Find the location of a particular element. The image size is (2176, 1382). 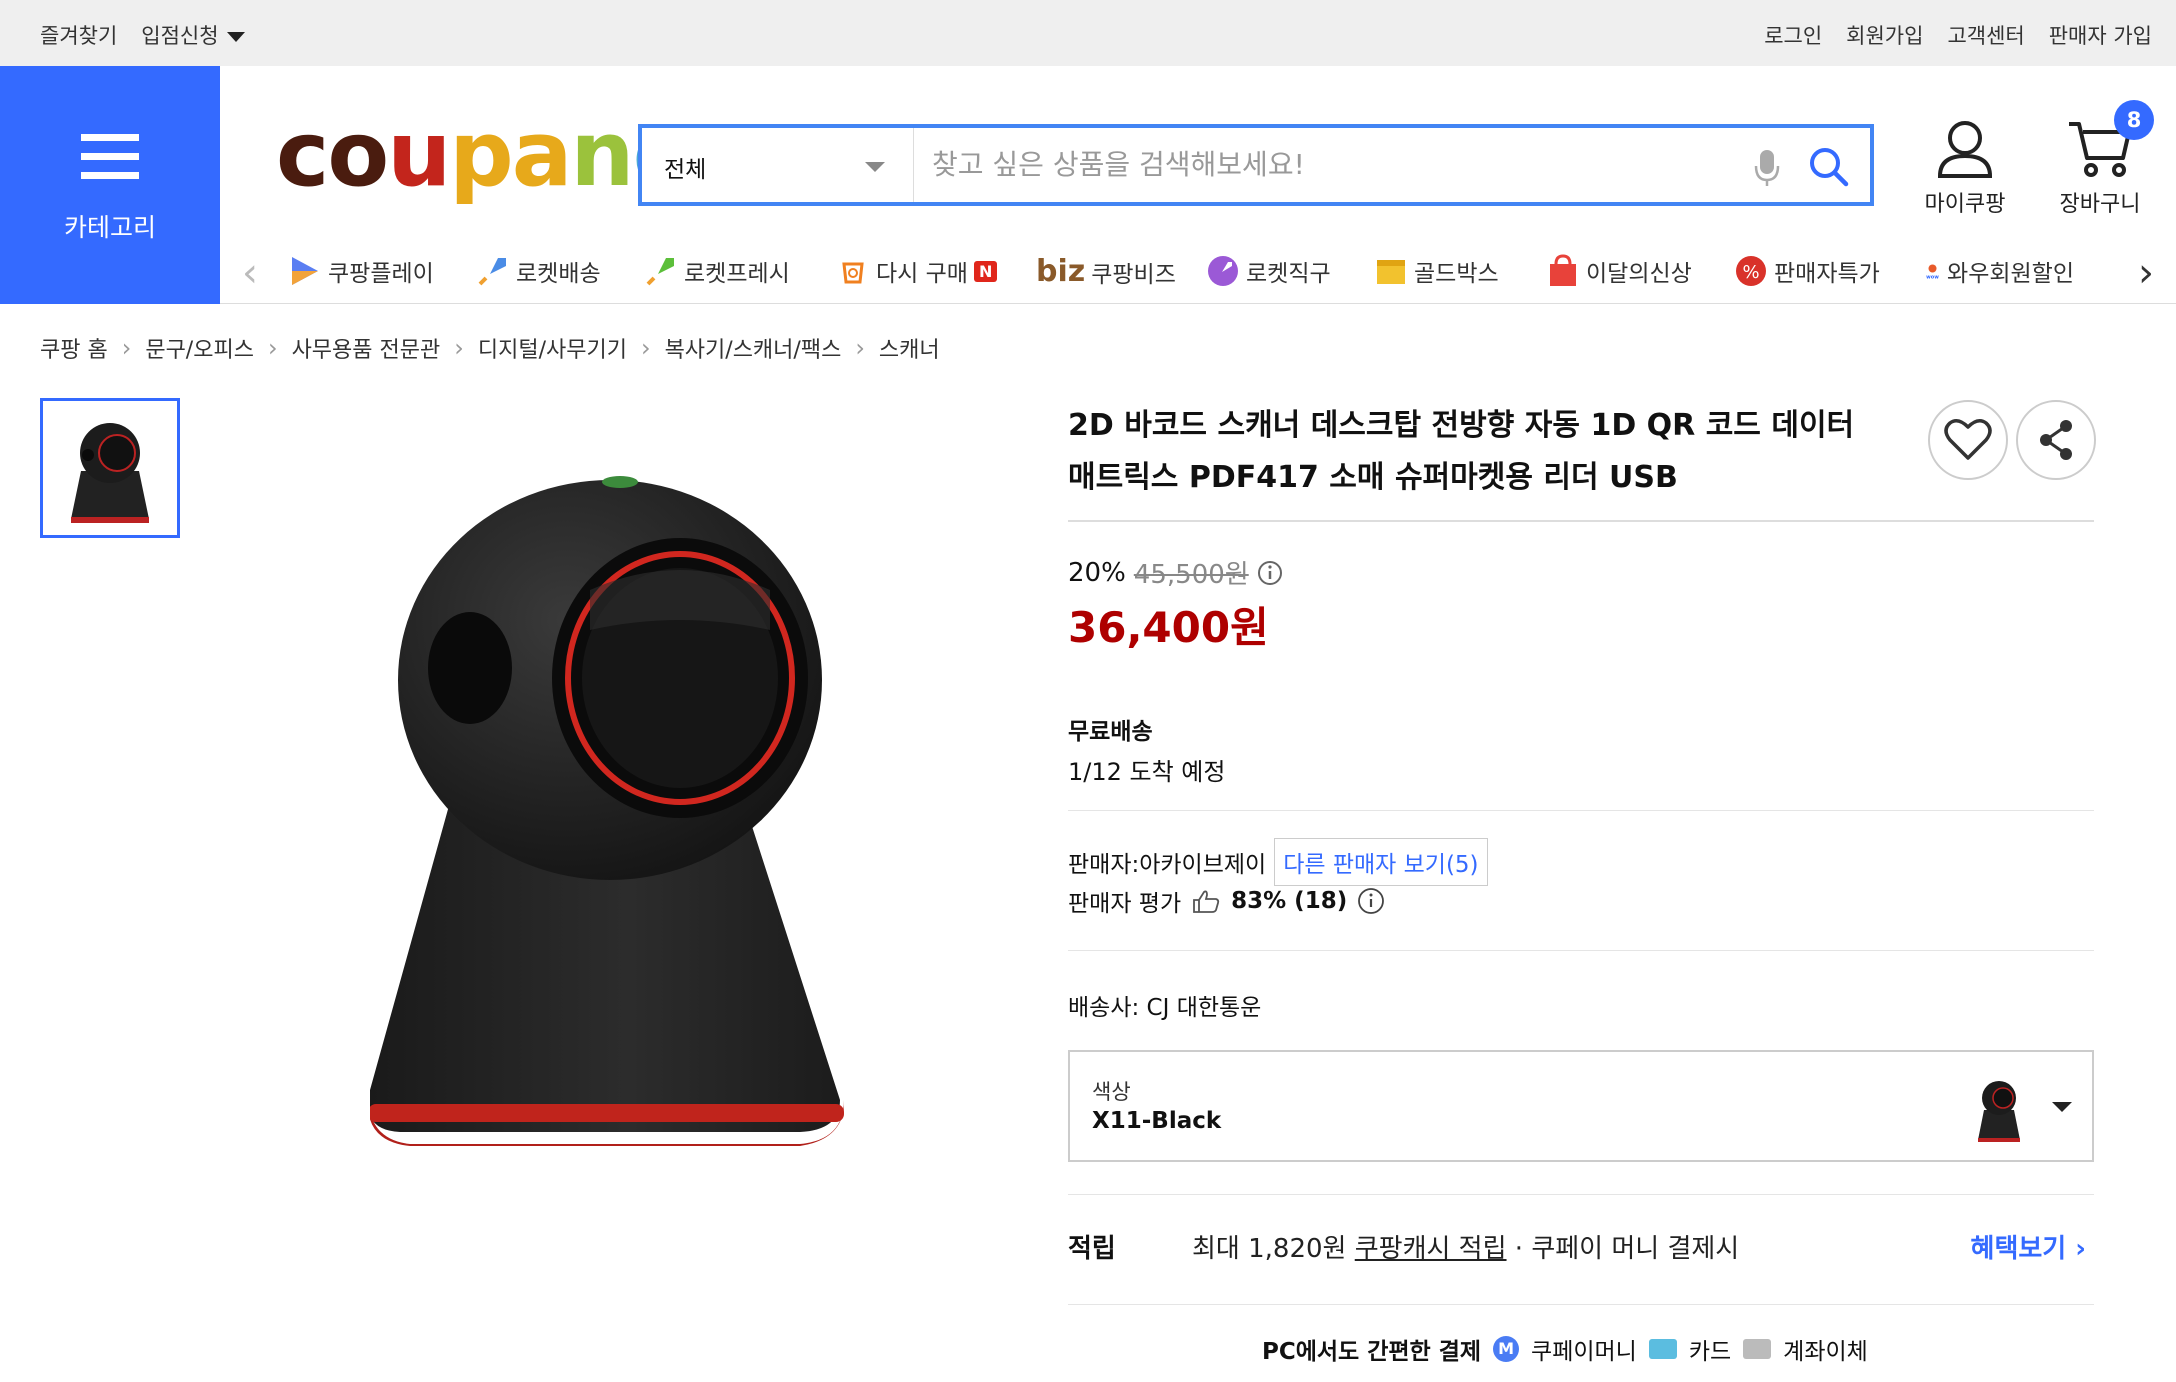

original-price: 45,500원 is located at coordinates (1191, 575).